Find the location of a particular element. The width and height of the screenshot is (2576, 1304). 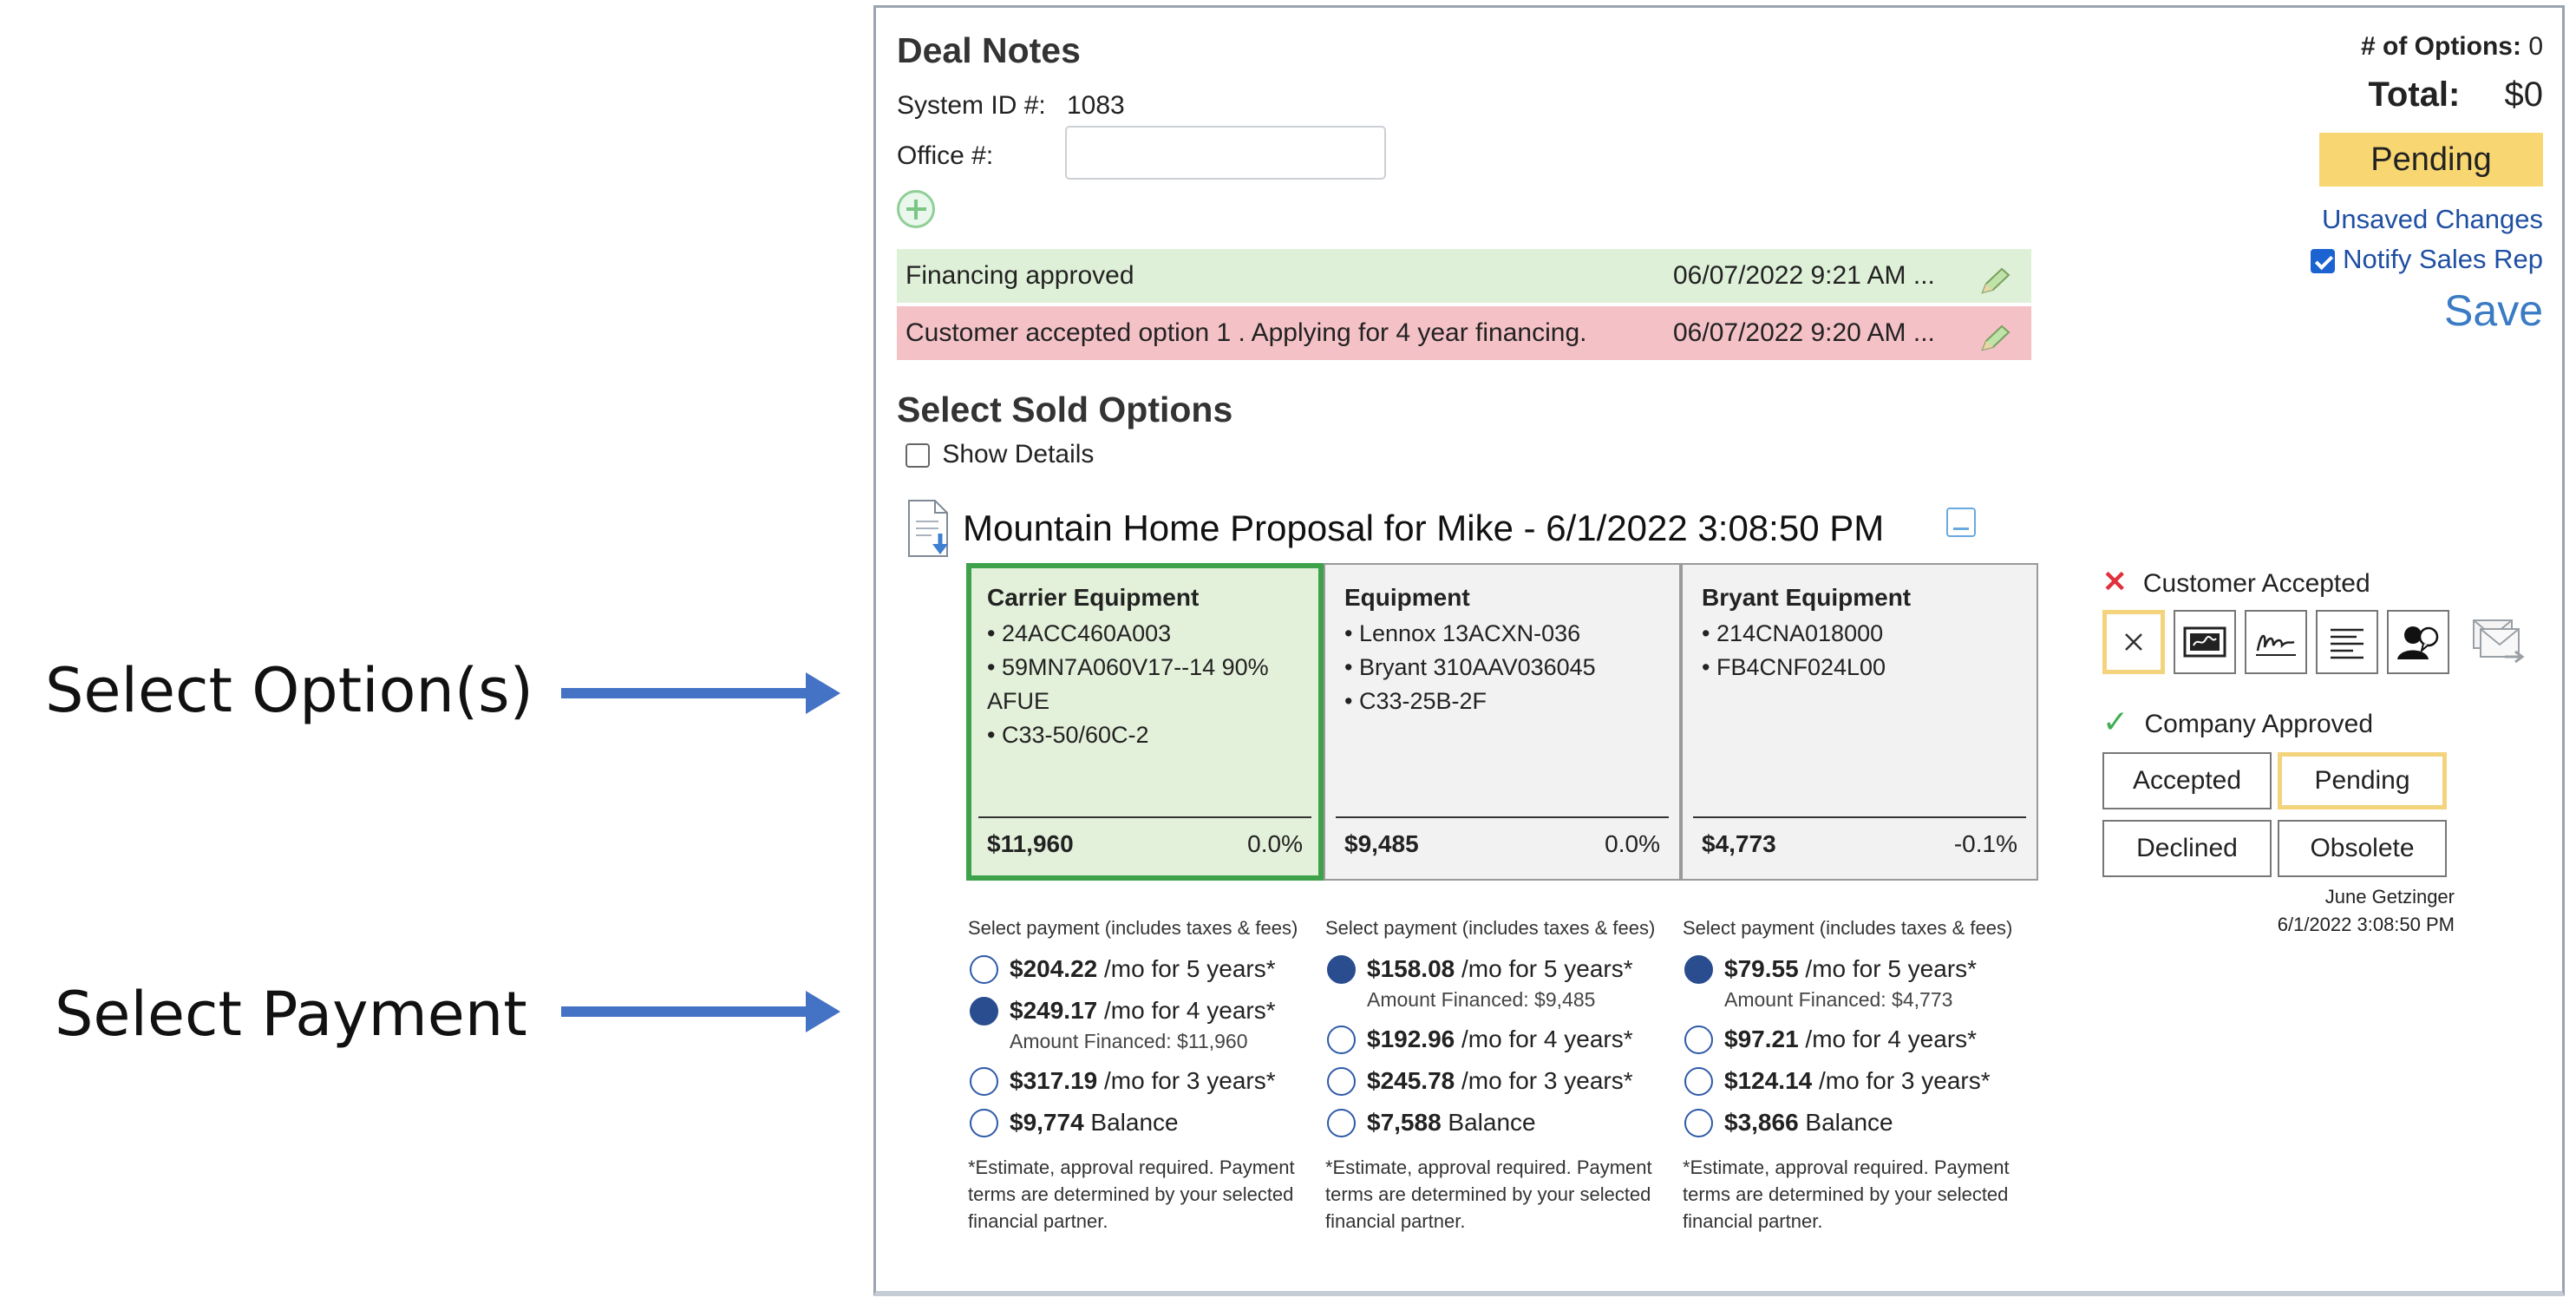

option-price: $11,960 is located at coordinates (1030, 844).